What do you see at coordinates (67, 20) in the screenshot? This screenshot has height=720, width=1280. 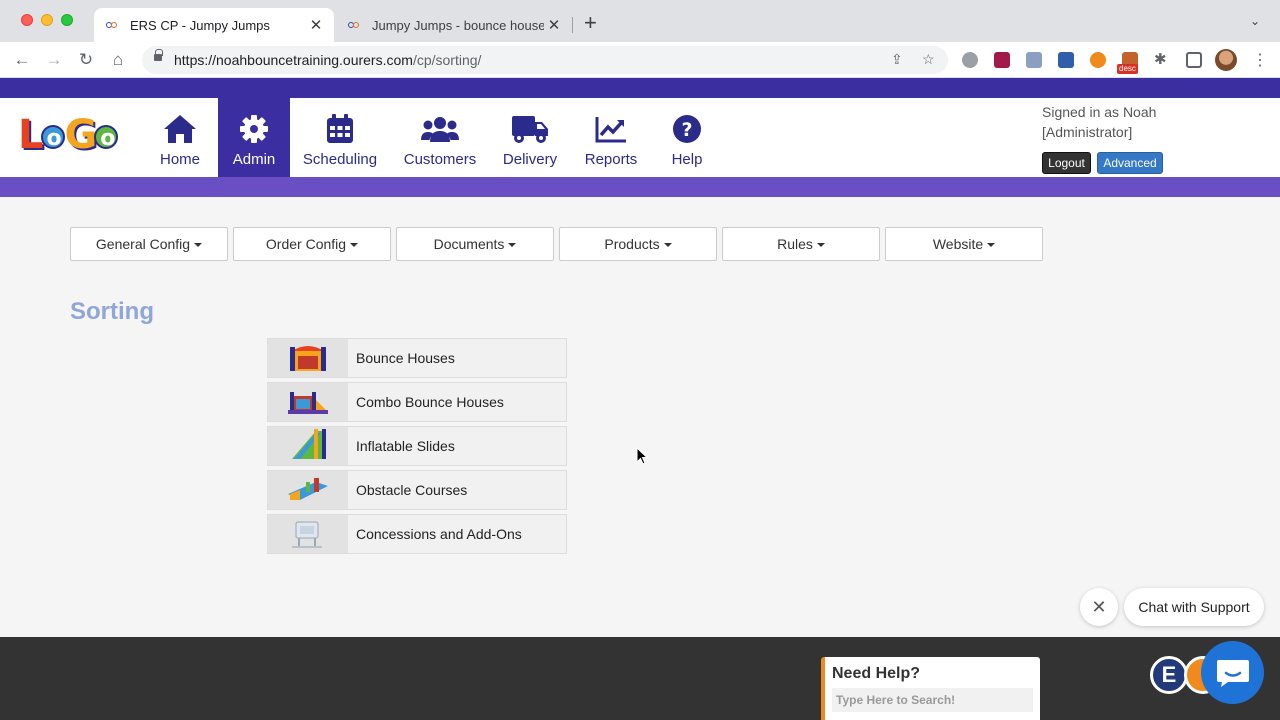 I see `window-zoom-button` at bounding box center [67, 20].